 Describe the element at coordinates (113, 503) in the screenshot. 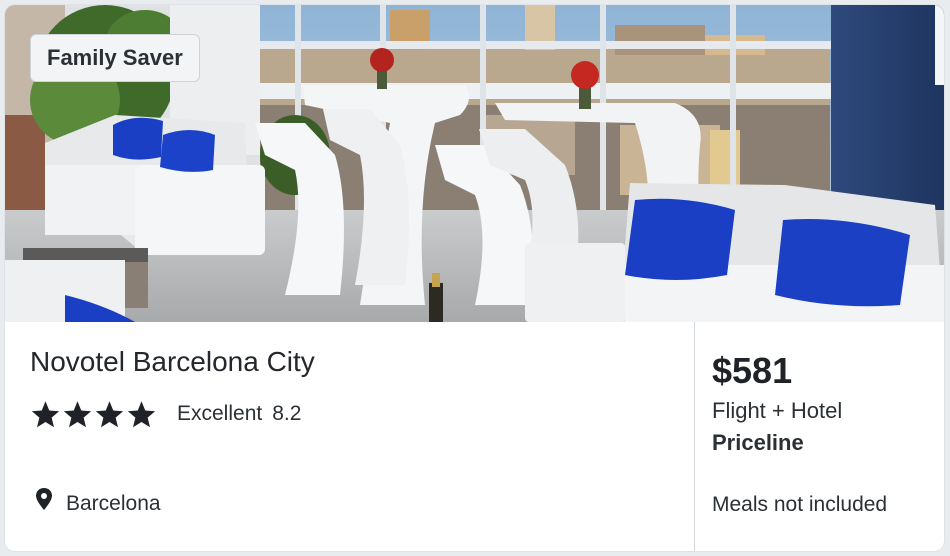

I see `location-city: Barcelona` at that location.